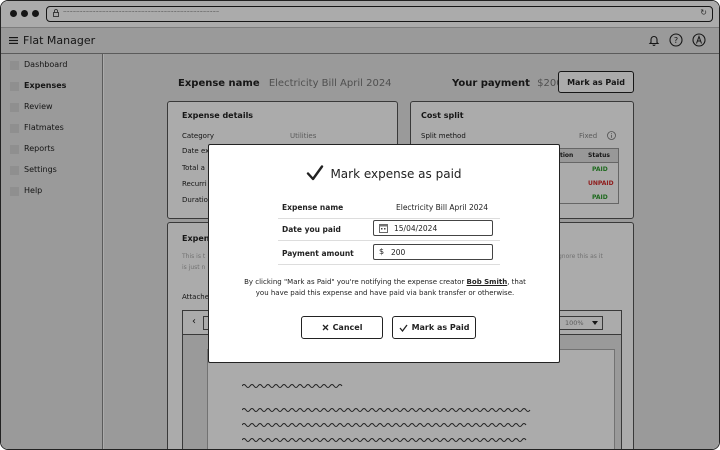 The image size is (720, 450). I want to click on dialog-title-row: Mark expense as paid, so click(384, 173).